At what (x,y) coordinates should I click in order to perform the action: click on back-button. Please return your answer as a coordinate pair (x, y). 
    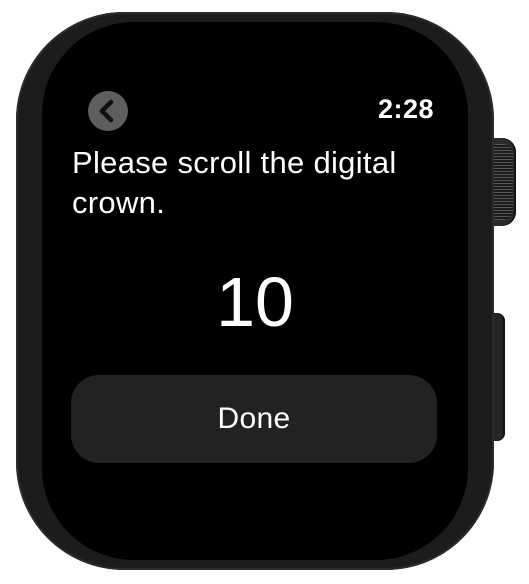
    Looking at the image, I should click on (108, 111).